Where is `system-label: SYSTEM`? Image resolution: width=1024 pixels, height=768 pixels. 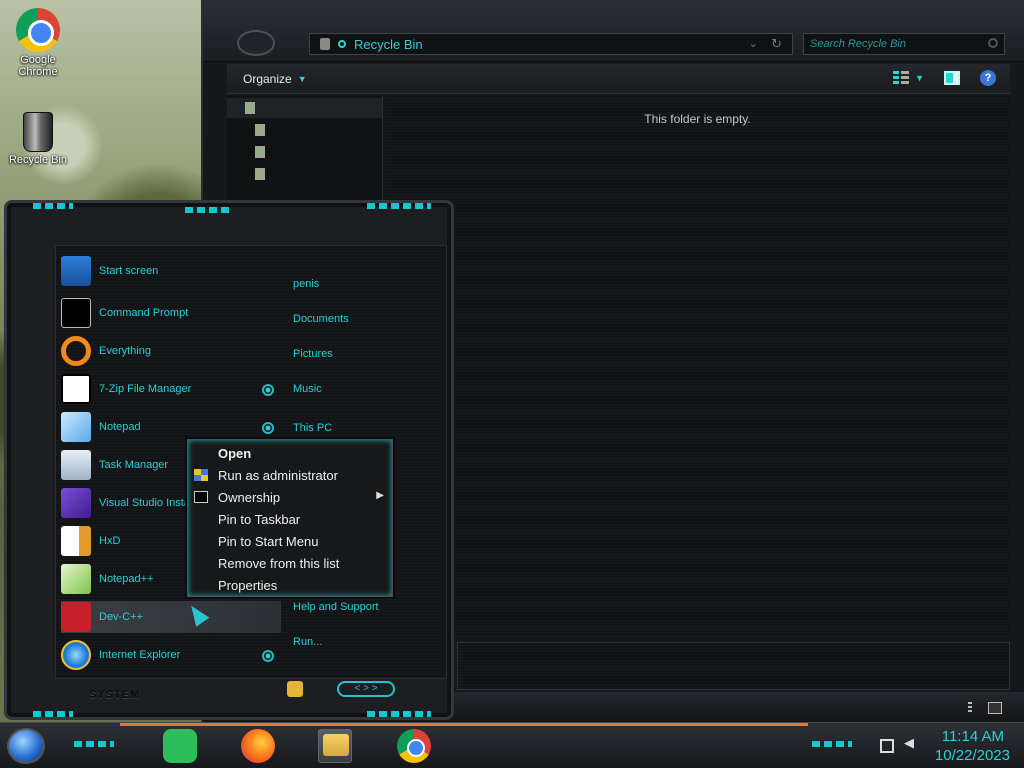
system-label: SYSTEM is located at coordinates (115, 695).